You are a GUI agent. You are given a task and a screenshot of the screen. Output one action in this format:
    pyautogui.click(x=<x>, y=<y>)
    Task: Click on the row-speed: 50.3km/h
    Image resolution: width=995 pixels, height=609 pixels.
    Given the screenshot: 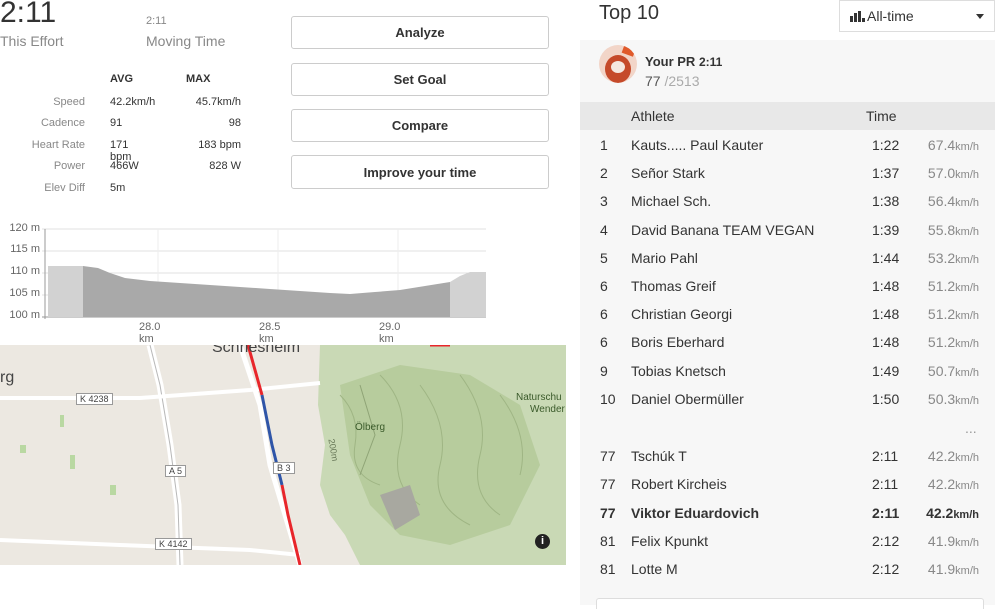 What is the action you would take?
    pyautogui.click(x=953, y=399)
    